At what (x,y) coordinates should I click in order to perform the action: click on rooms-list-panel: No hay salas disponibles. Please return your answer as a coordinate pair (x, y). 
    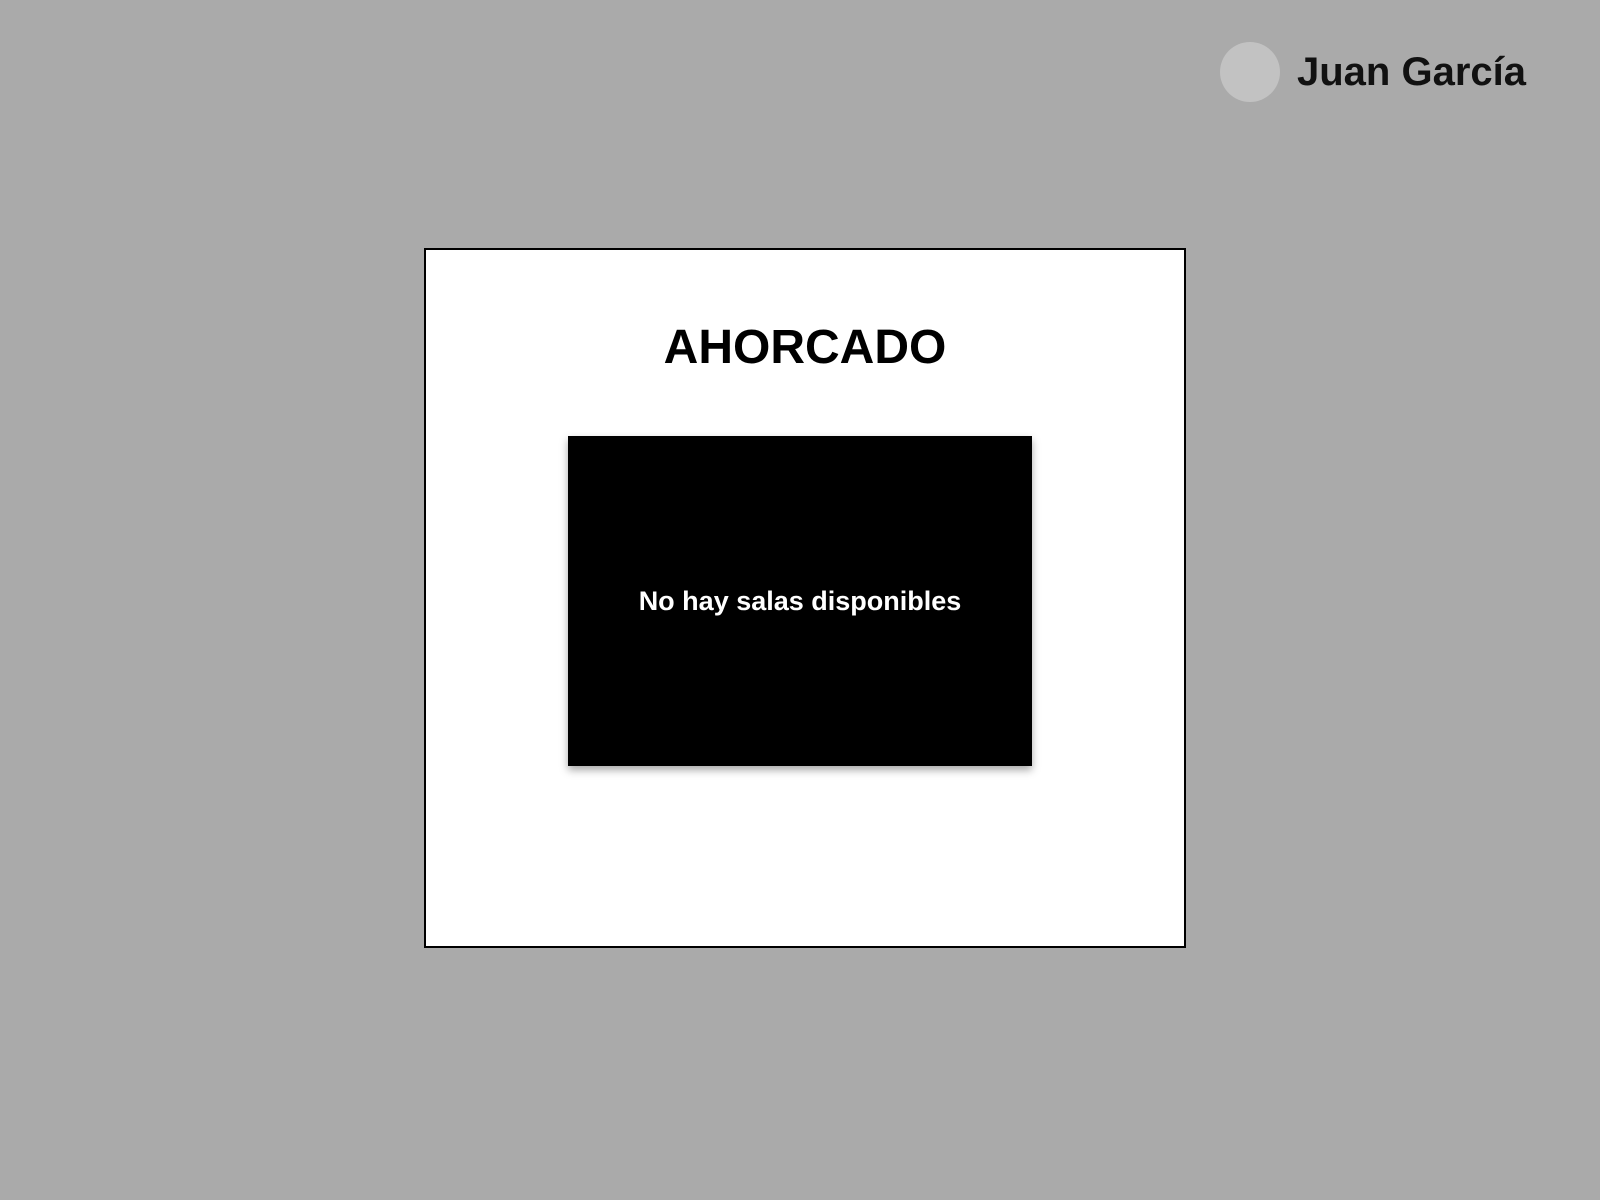
    Looking at the image, I should click on (800, 601).